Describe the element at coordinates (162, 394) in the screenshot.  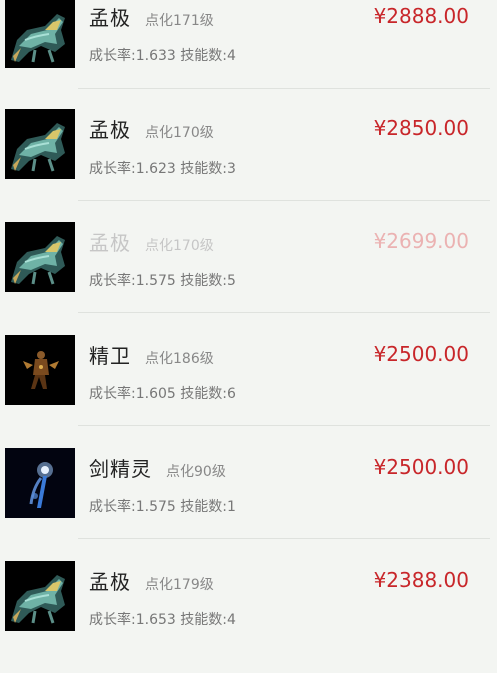
I see `pet-stats: 成长率:1.605 技能数:6` at that location.